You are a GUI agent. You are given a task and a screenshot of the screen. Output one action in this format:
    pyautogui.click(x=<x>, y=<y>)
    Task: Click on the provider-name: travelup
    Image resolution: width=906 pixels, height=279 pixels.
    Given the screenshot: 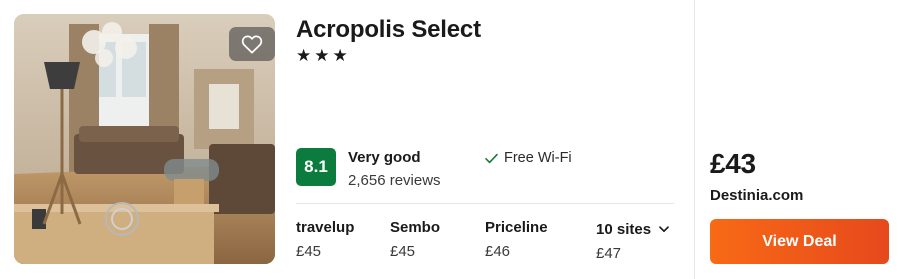 What is the action you would take?
    pyautogui.click(x=325, y=227)
    